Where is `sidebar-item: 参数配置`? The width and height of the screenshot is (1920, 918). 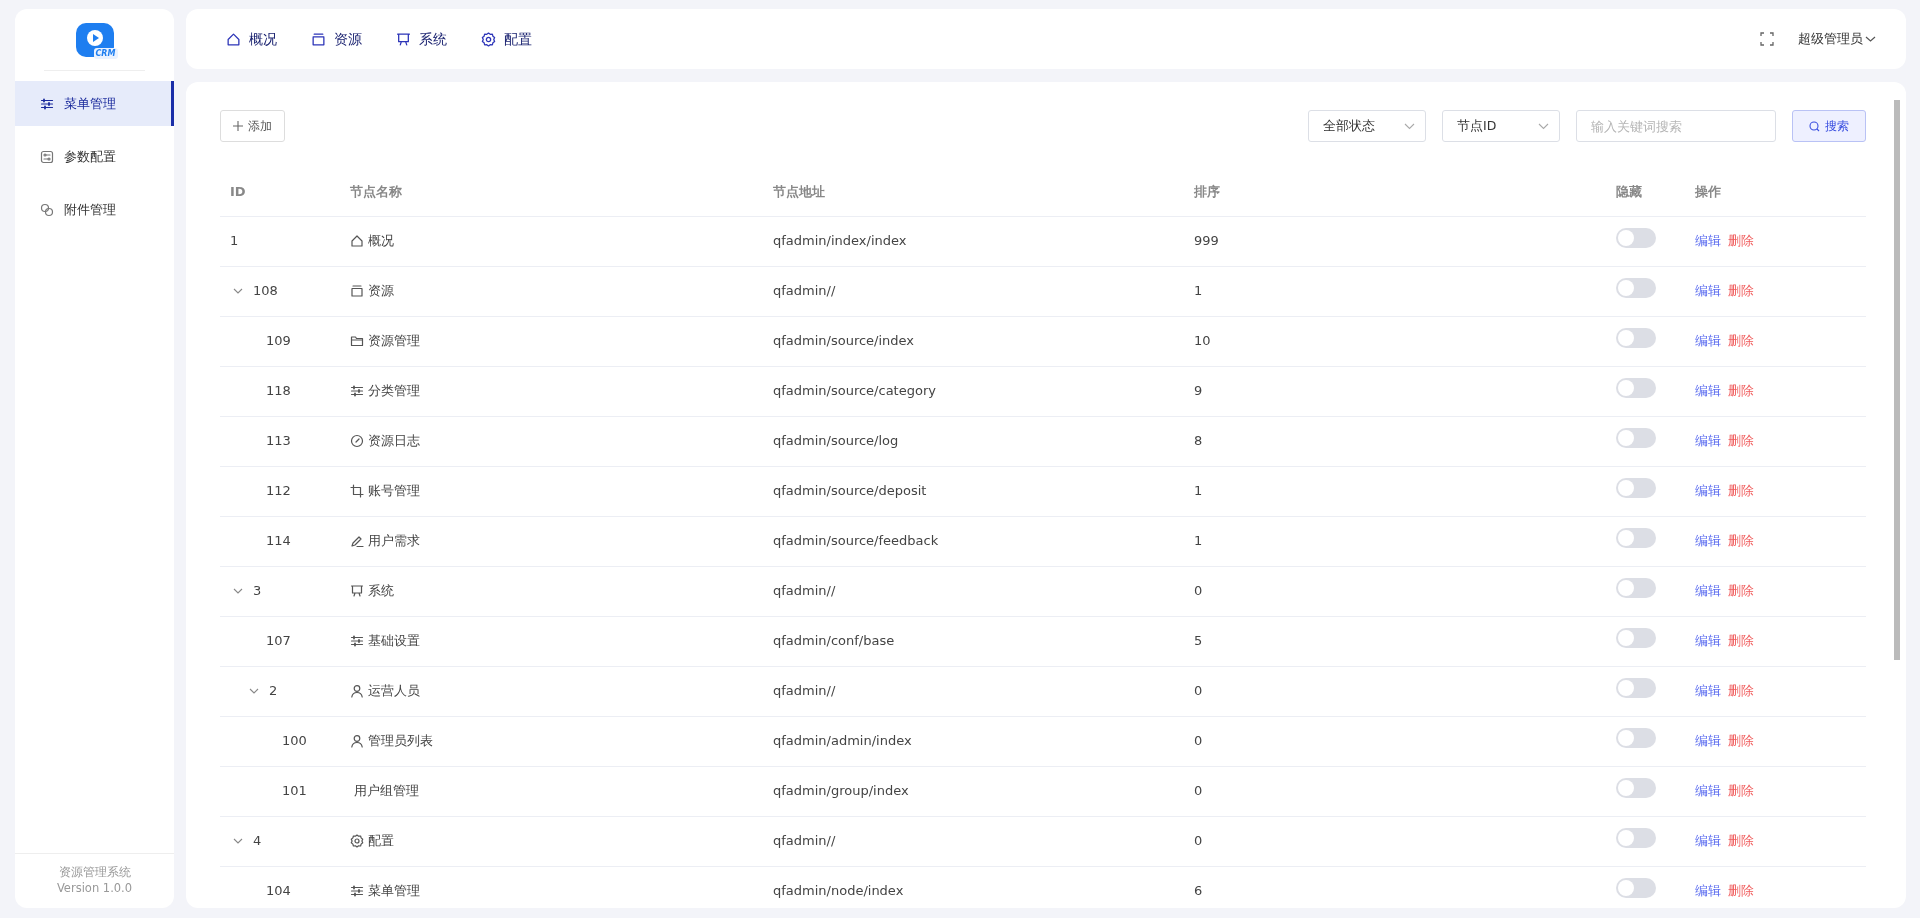 sidebar-item: 参数配置 is located at coordinates (94, 156).